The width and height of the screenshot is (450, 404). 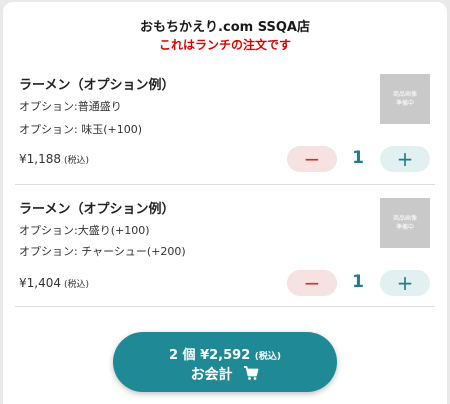 I want to click on order-summary: 2 個 ¥2,592 (税込), so click(x=225, y=353).